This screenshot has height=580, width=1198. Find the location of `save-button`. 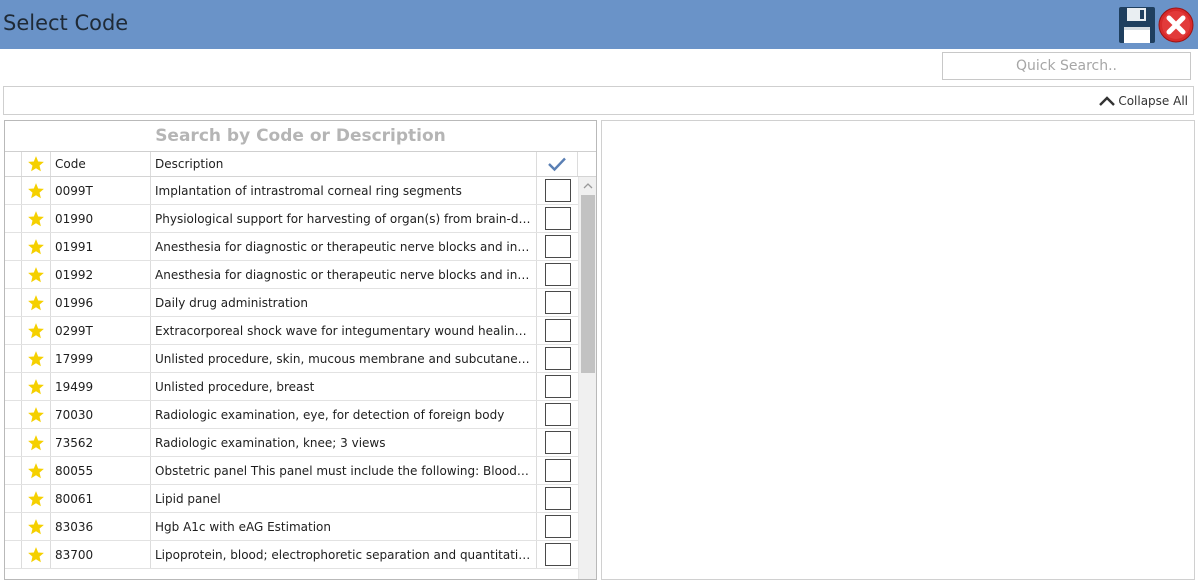

save-button is located at coordinates (1137, 25).